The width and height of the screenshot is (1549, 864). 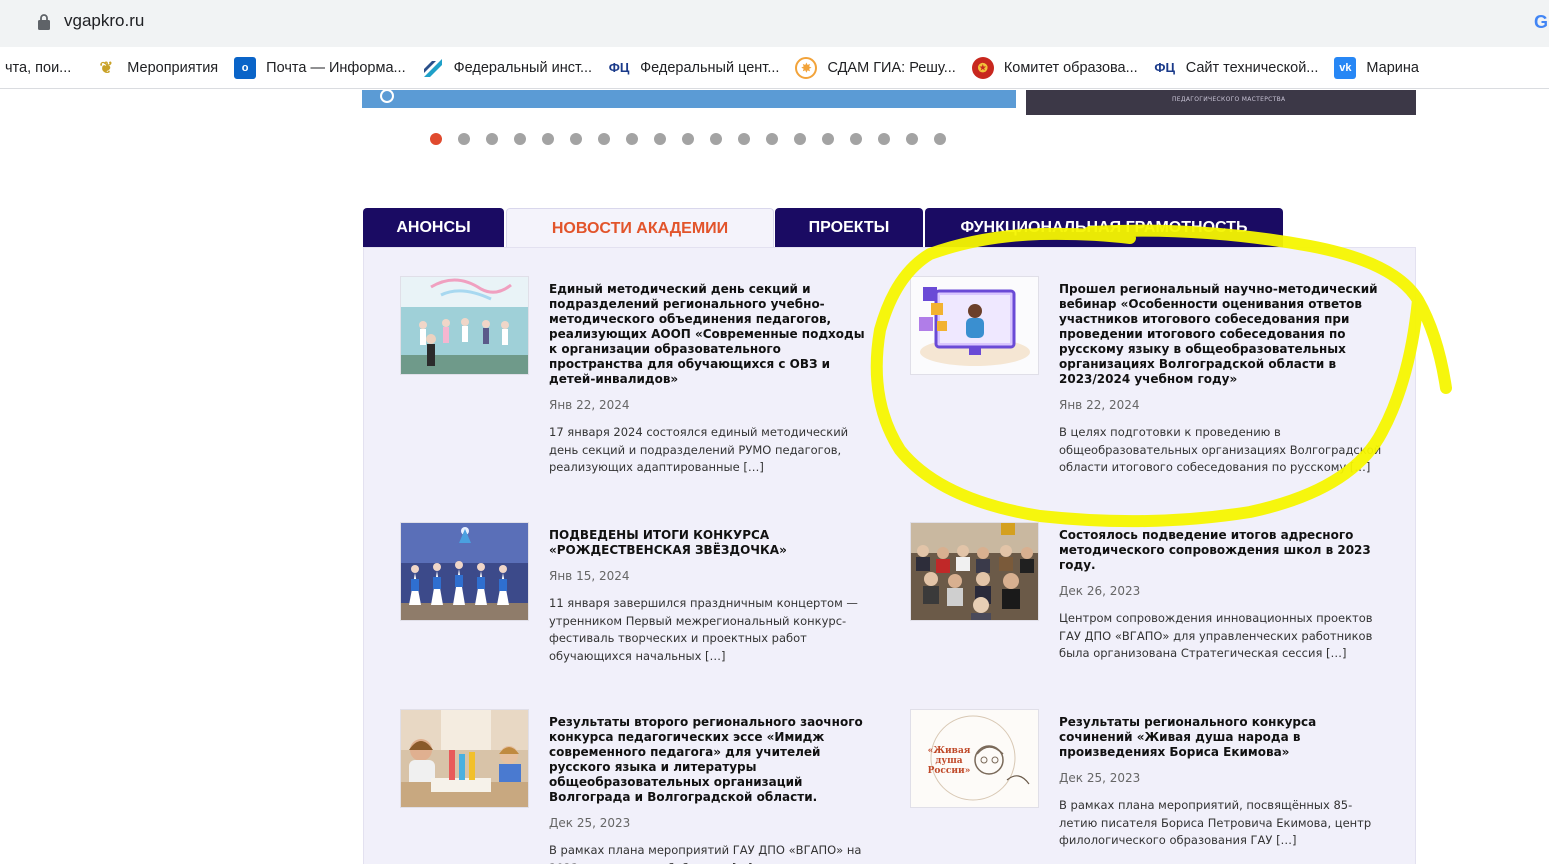 I want to click on tab-label: ФУНКЦИОНАЛЬНАЯ ГРАМОТНОСТЬ, so click(x=1104, y=227).